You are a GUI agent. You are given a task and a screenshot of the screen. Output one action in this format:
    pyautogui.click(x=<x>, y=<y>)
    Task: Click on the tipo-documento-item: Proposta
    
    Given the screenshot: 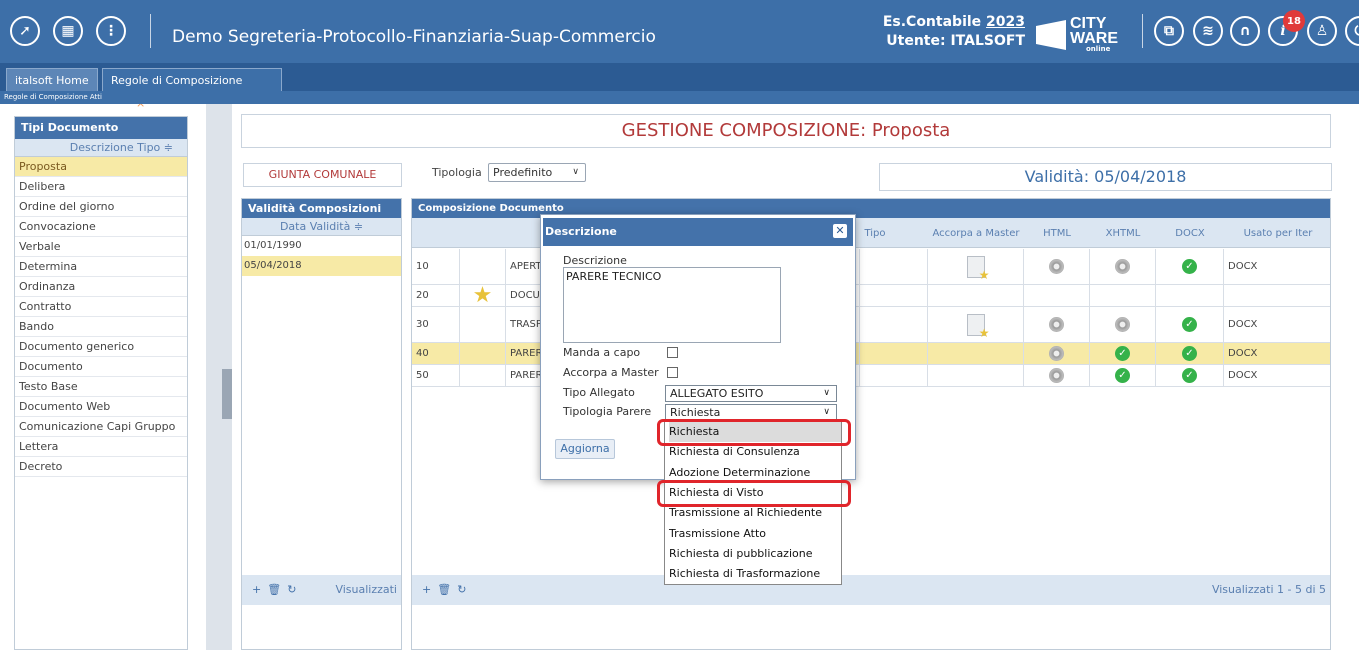 What is the action you would take?
    pyautogui.click(x=101, y=167)
    